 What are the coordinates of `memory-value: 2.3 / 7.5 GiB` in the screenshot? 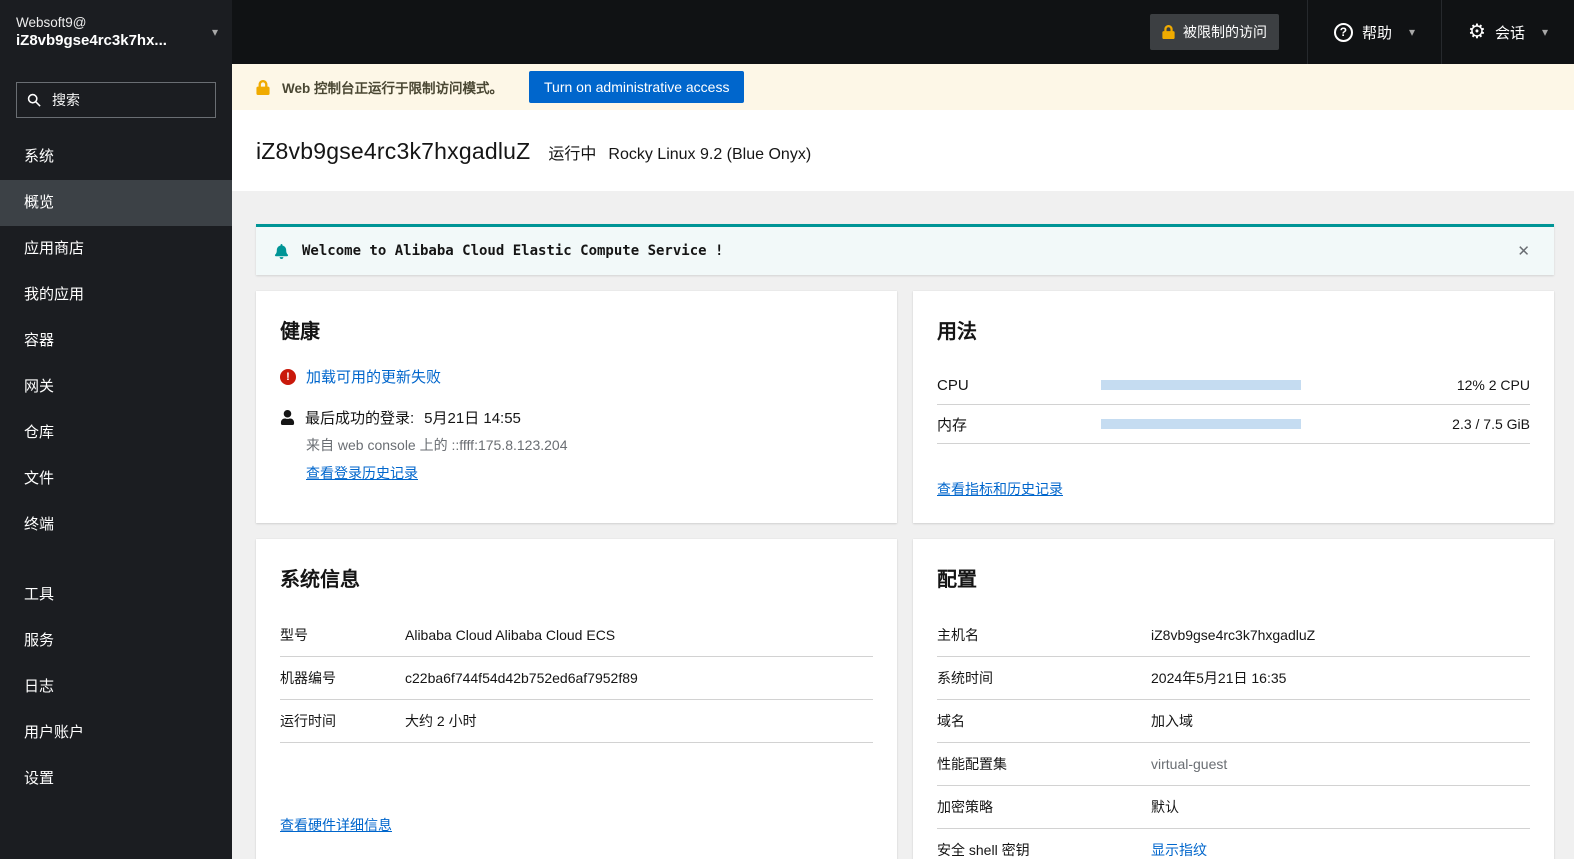 It's located at (1491, 424).